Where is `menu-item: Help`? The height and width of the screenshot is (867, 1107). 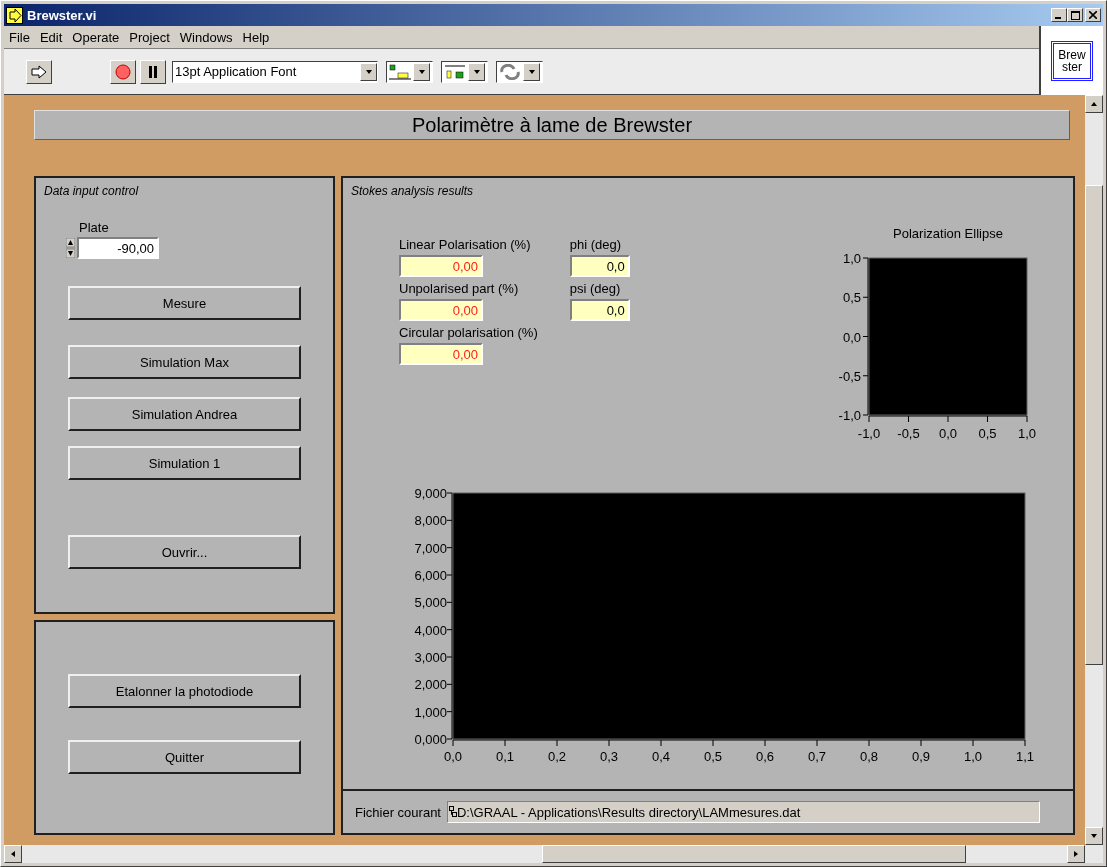 menu-item: Help is located at coordinates (256, 37).